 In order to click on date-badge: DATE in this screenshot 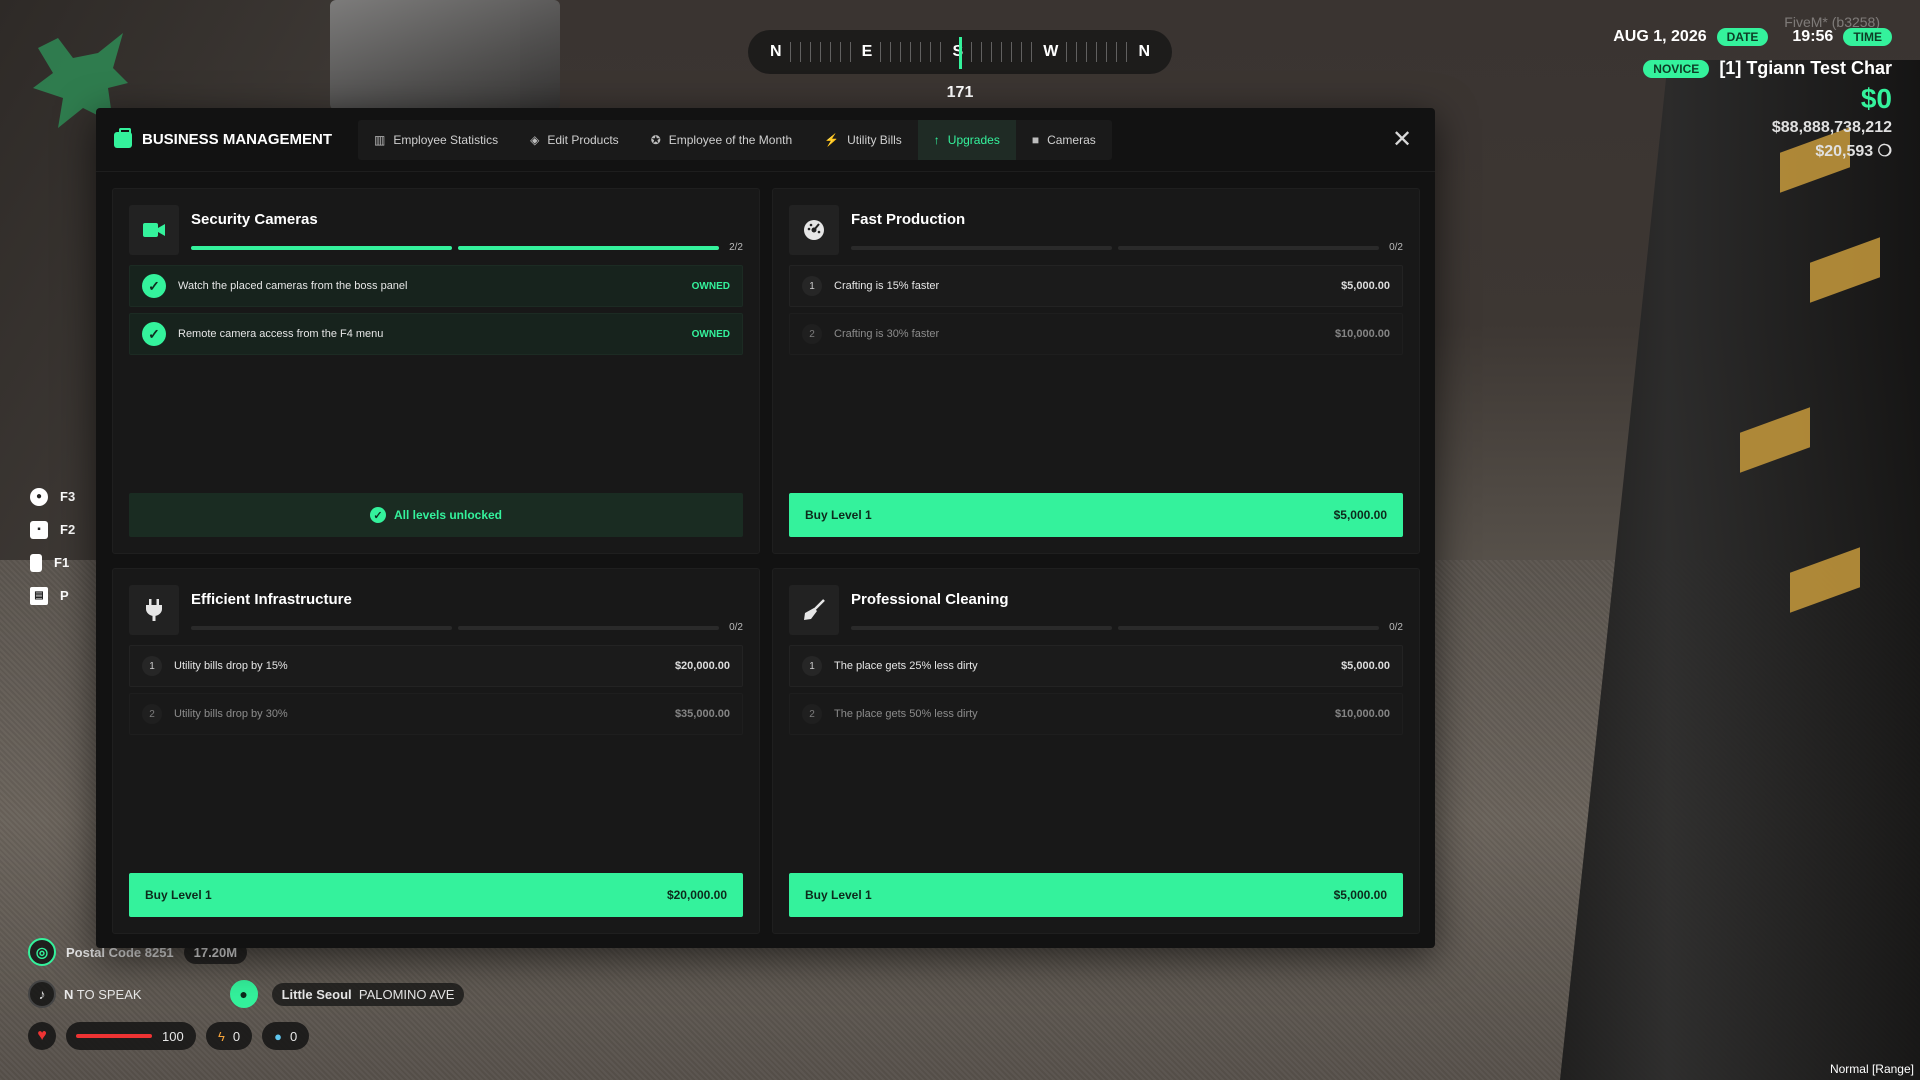, I will do `click(1742, 37)`.